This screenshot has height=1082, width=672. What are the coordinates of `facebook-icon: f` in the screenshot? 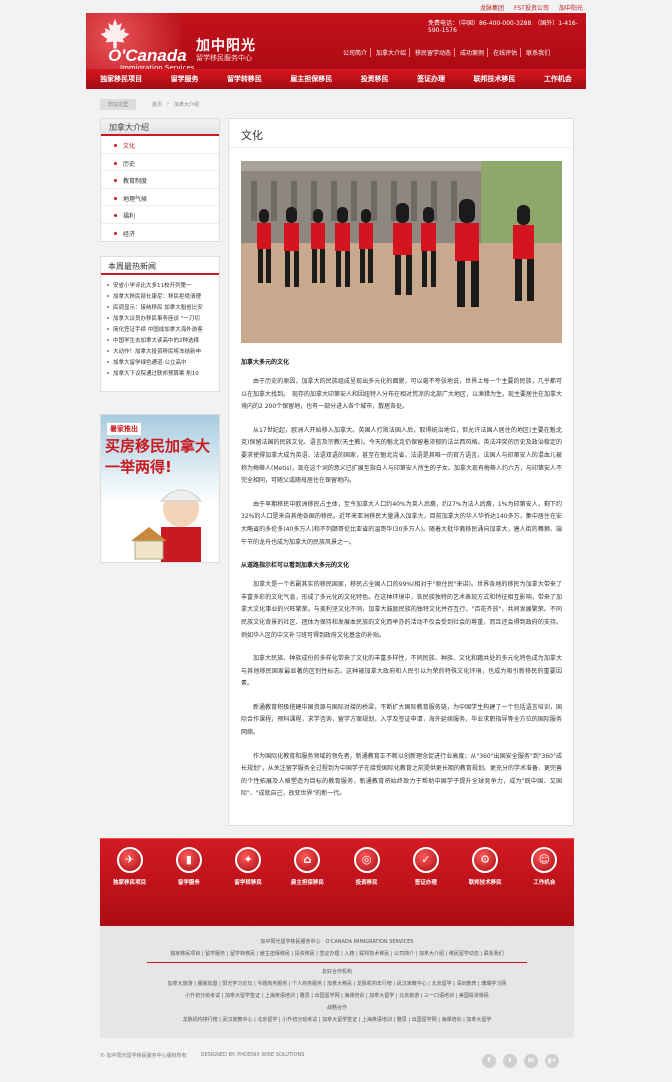 It's located at (489, 1061).